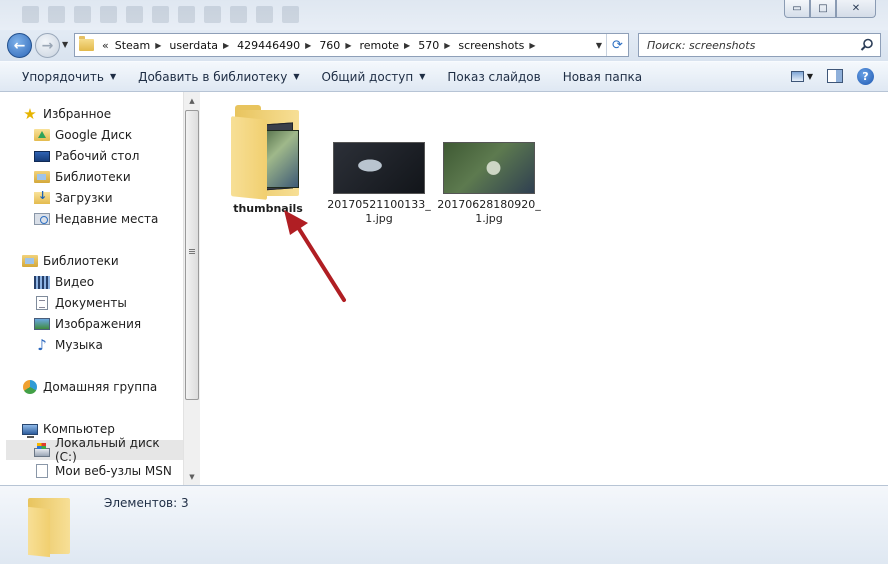 This screenshot has height=564, width=888. Describe the element at coordinates (444, 524) in the screenshot. I see `details-pane: Элементов: 3` at that location.